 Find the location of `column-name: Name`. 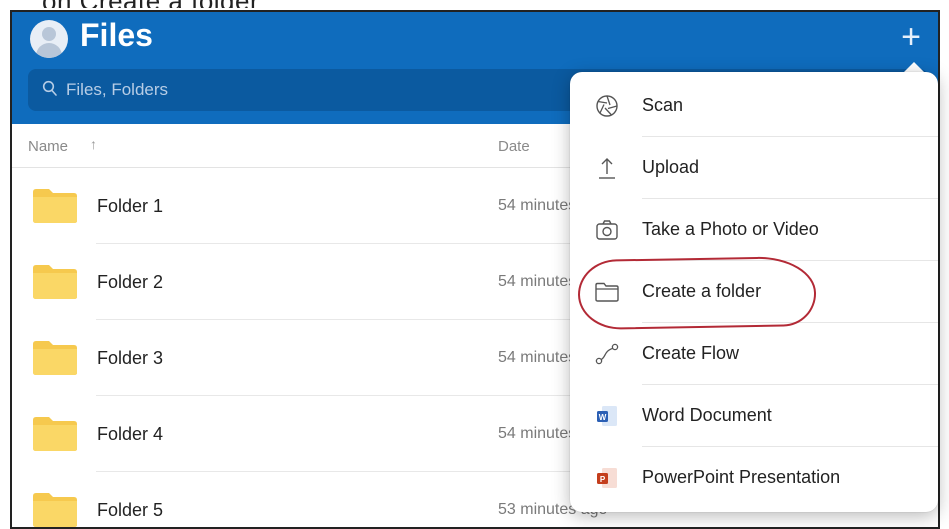

column-name: Name is located at coordinates (48, 146).